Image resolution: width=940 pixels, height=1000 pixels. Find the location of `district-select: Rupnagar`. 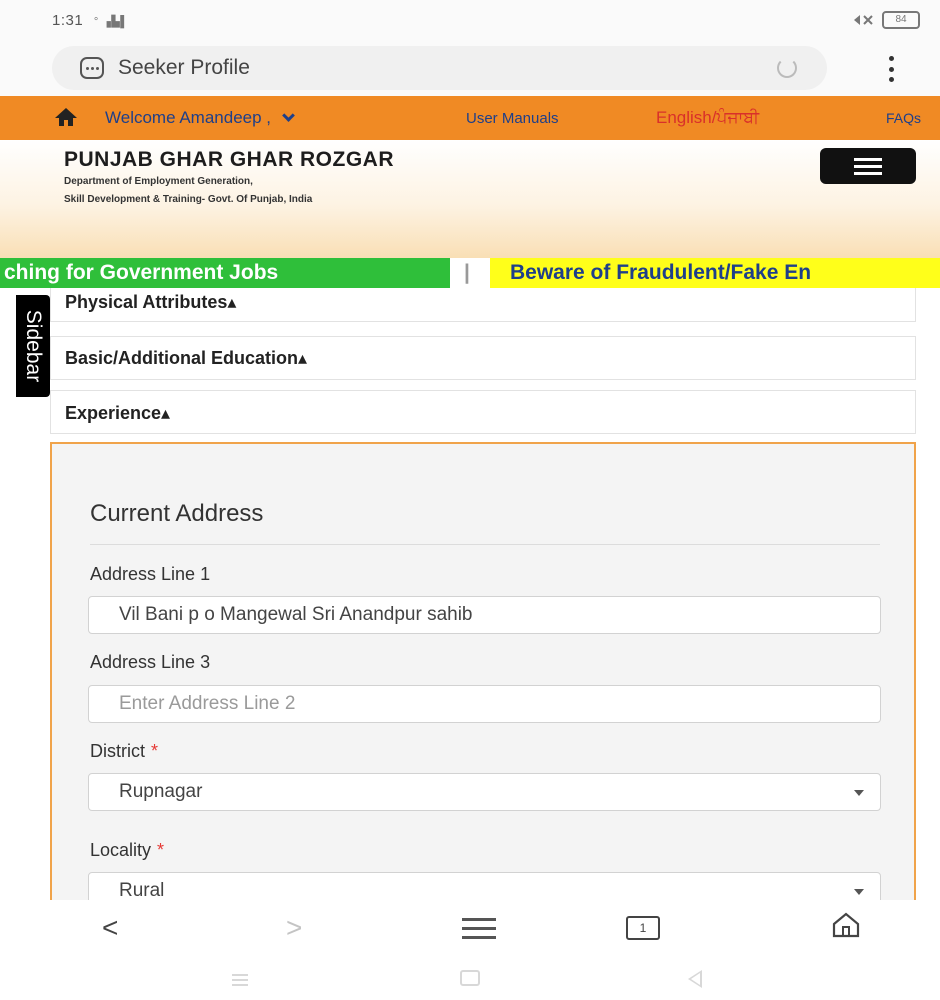

district-select: Rupnagar is located at coordinates (484, 792).